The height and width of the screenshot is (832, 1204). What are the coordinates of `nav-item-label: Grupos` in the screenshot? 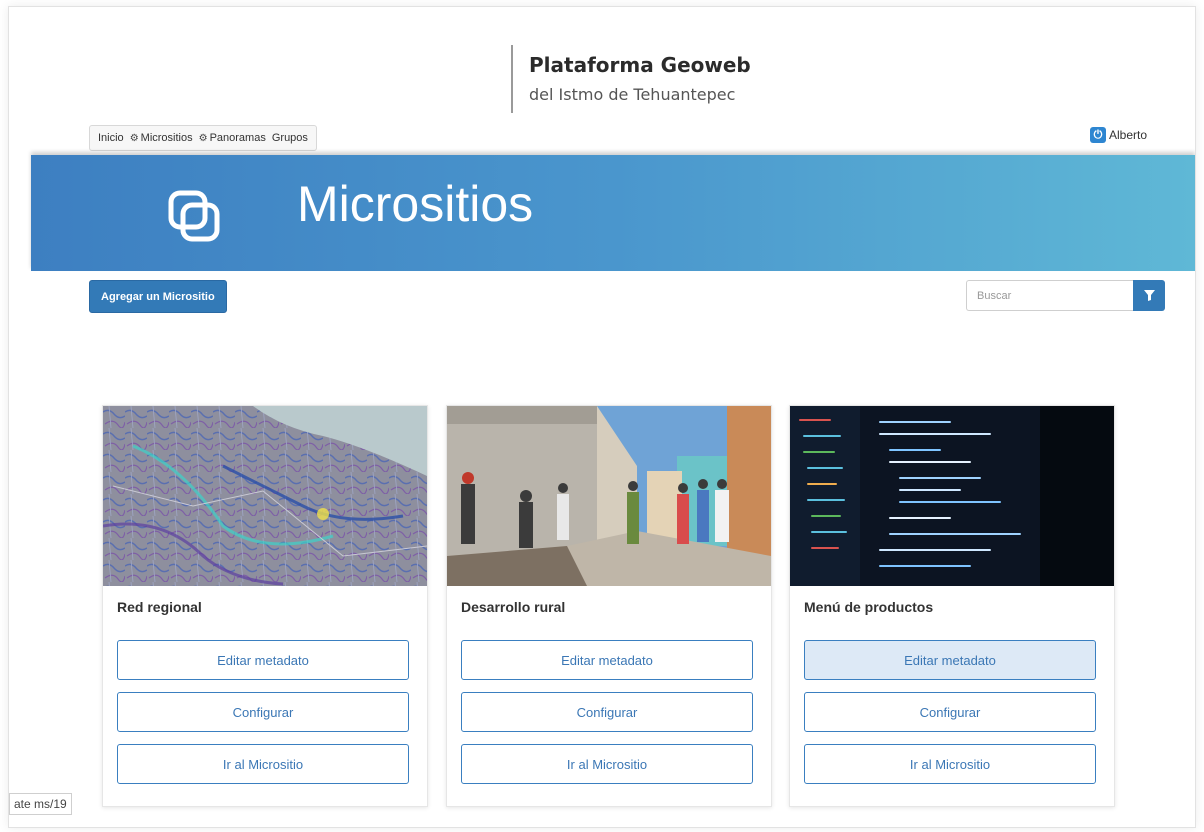 It's located at (289, 138).